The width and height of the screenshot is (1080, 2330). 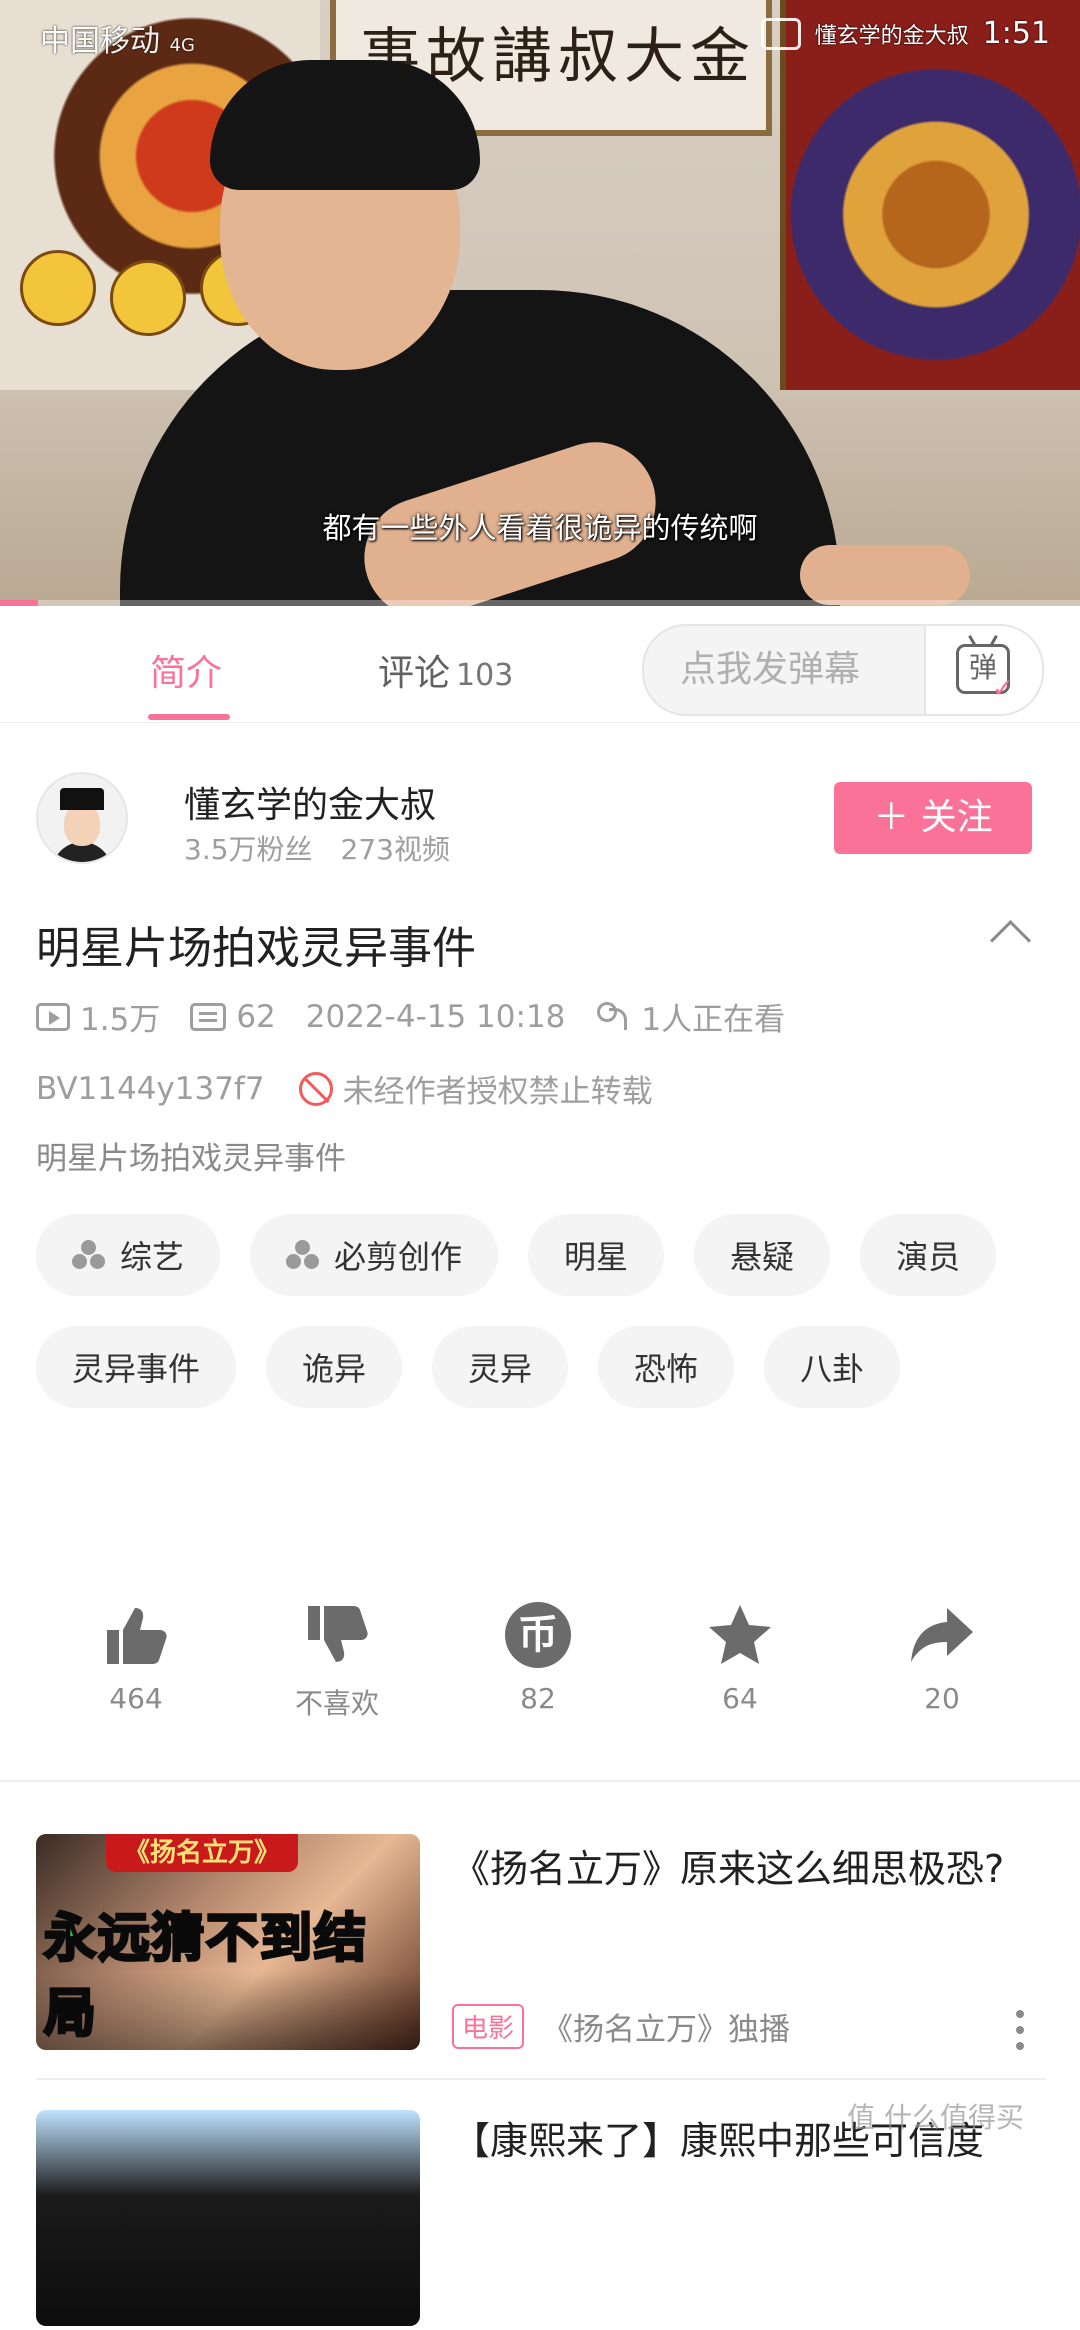 What do you see at coordinates (336, 1703) in the screenshot?
I see `dislike-label: 不喜欢` at bounding box center [336, 1703].